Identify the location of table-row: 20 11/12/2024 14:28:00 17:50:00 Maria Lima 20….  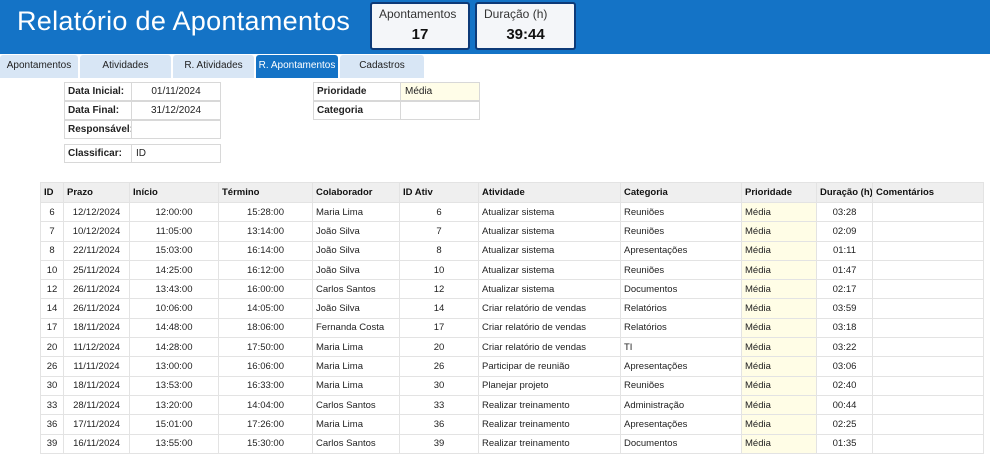
(512, 347).